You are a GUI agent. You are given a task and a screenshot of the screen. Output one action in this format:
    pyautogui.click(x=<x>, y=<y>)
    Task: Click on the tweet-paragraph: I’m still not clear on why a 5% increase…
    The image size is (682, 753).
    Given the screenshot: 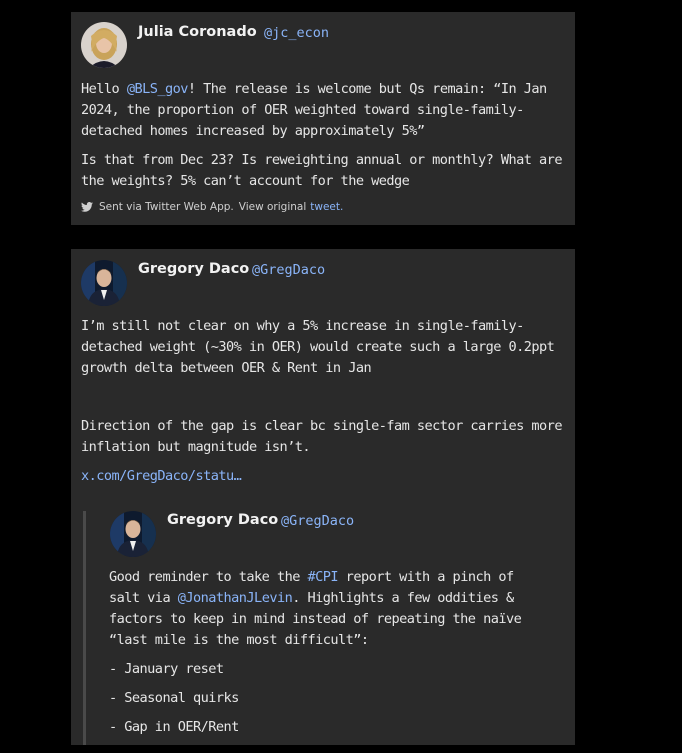 What is the action you would take?
    pyautogui.click(x=318, y=347)
    